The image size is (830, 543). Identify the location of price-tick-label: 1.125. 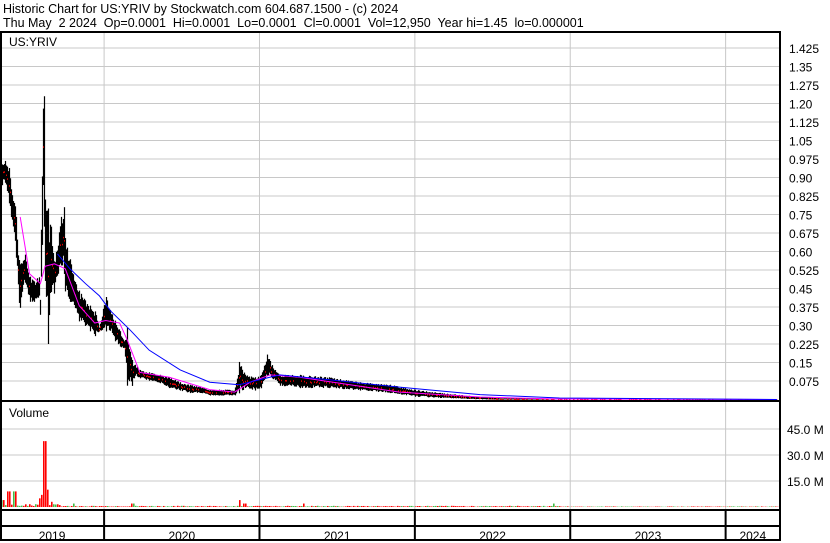
(804, 123).